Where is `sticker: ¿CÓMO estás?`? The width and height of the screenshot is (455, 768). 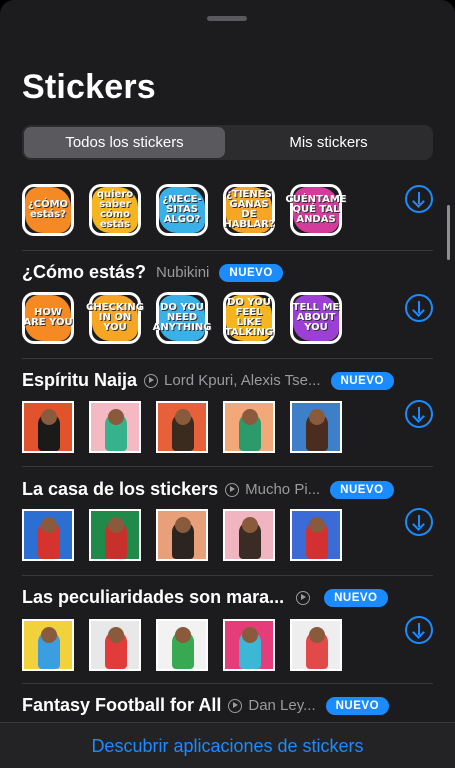 sticker: ¿CÓMO estás? is located at coordinates (48, 210).